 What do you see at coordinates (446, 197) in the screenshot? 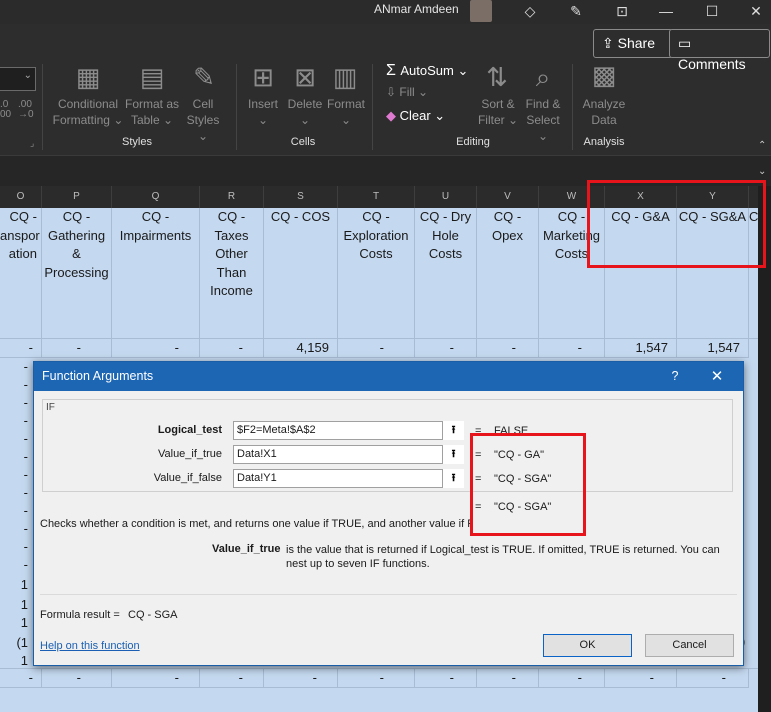
I see `column-header-u: U` at bounding box center [446, 197].